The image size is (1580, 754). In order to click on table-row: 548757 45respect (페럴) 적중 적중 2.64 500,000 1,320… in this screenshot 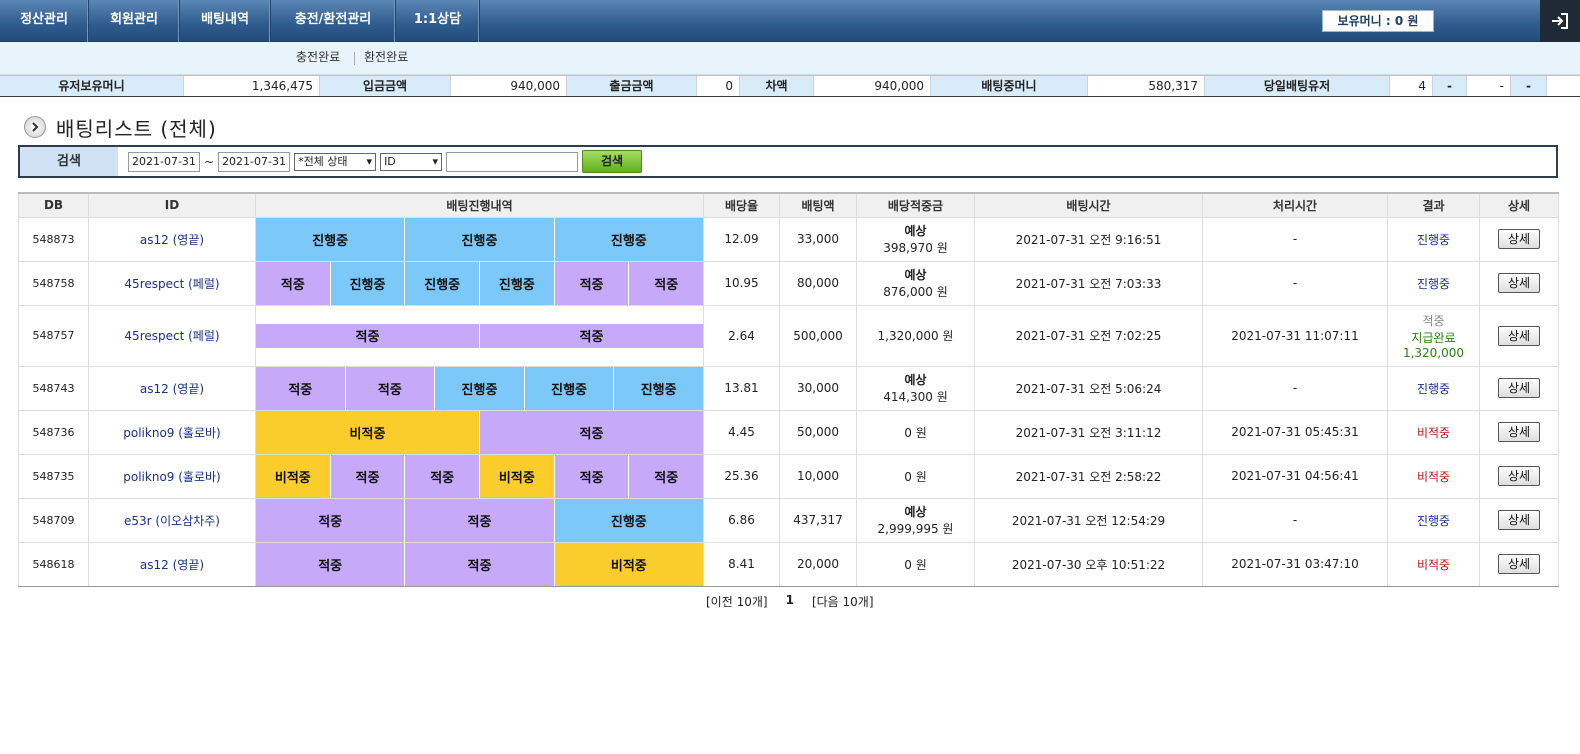, I will do `click(788, 335)`.